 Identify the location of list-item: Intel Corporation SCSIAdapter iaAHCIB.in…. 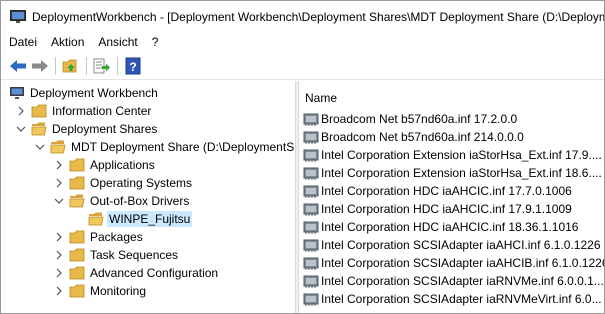
(453, 263).